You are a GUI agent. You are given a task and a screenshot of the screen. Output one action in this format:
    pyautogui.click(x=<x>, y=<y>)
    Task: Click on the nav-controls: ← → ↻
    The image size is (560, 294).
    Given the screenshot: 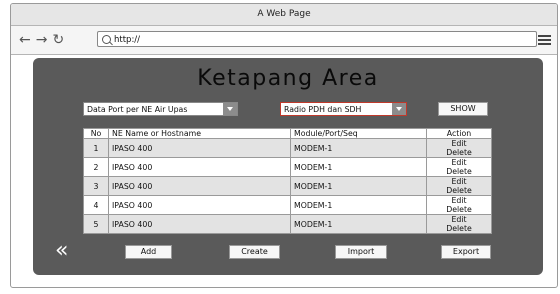 What is the action you would take?
    pyautogui.click(x=44, y=40)
    